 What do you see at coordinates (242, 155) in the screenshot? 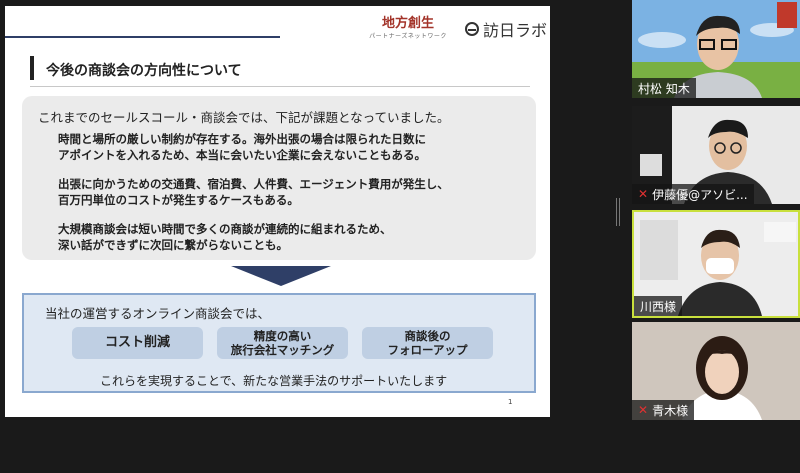
I see `issue-line: アポイントを入れるため、本当に会いたい企業に会えないこともある。` at bounding box center [242, 155].